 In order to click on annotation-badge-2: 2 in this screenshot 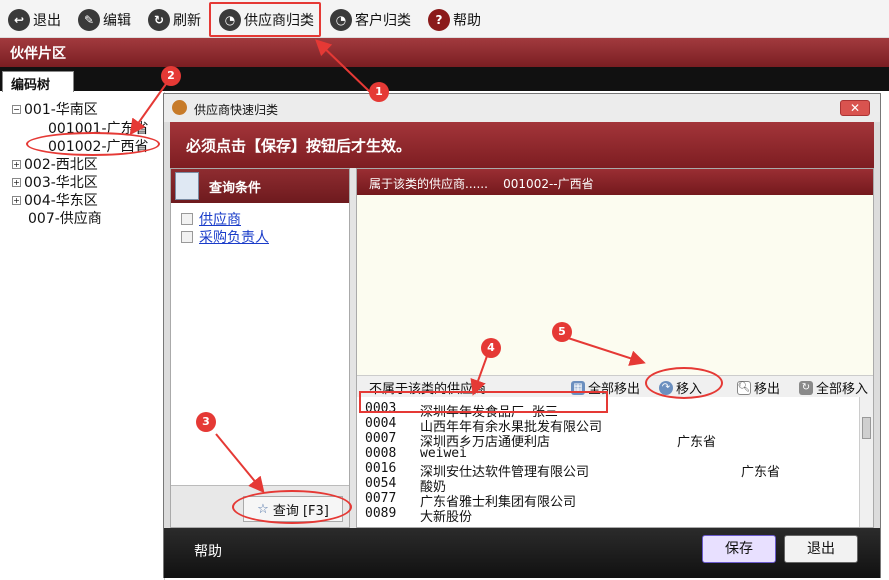, I will do `click(171, 76)`.